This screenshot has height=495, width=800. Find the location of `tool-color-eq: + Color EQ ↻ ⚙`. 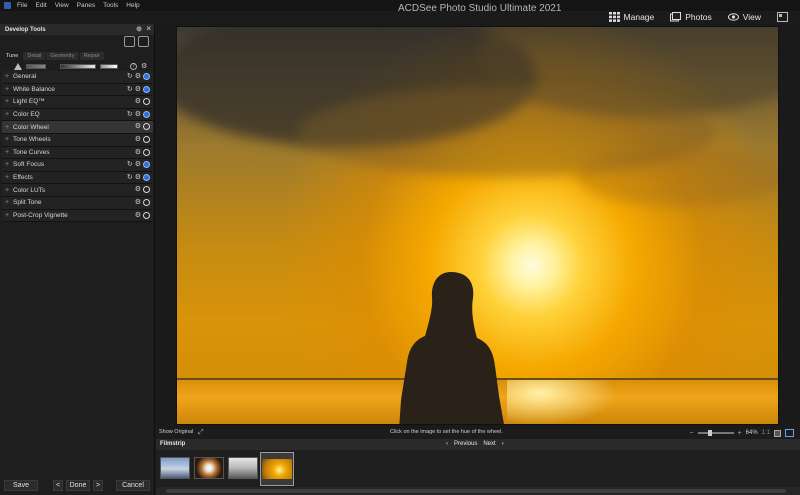

tool-color-eq: + Color EQ ↻ ⚙ is located at coordinates (77, 115).